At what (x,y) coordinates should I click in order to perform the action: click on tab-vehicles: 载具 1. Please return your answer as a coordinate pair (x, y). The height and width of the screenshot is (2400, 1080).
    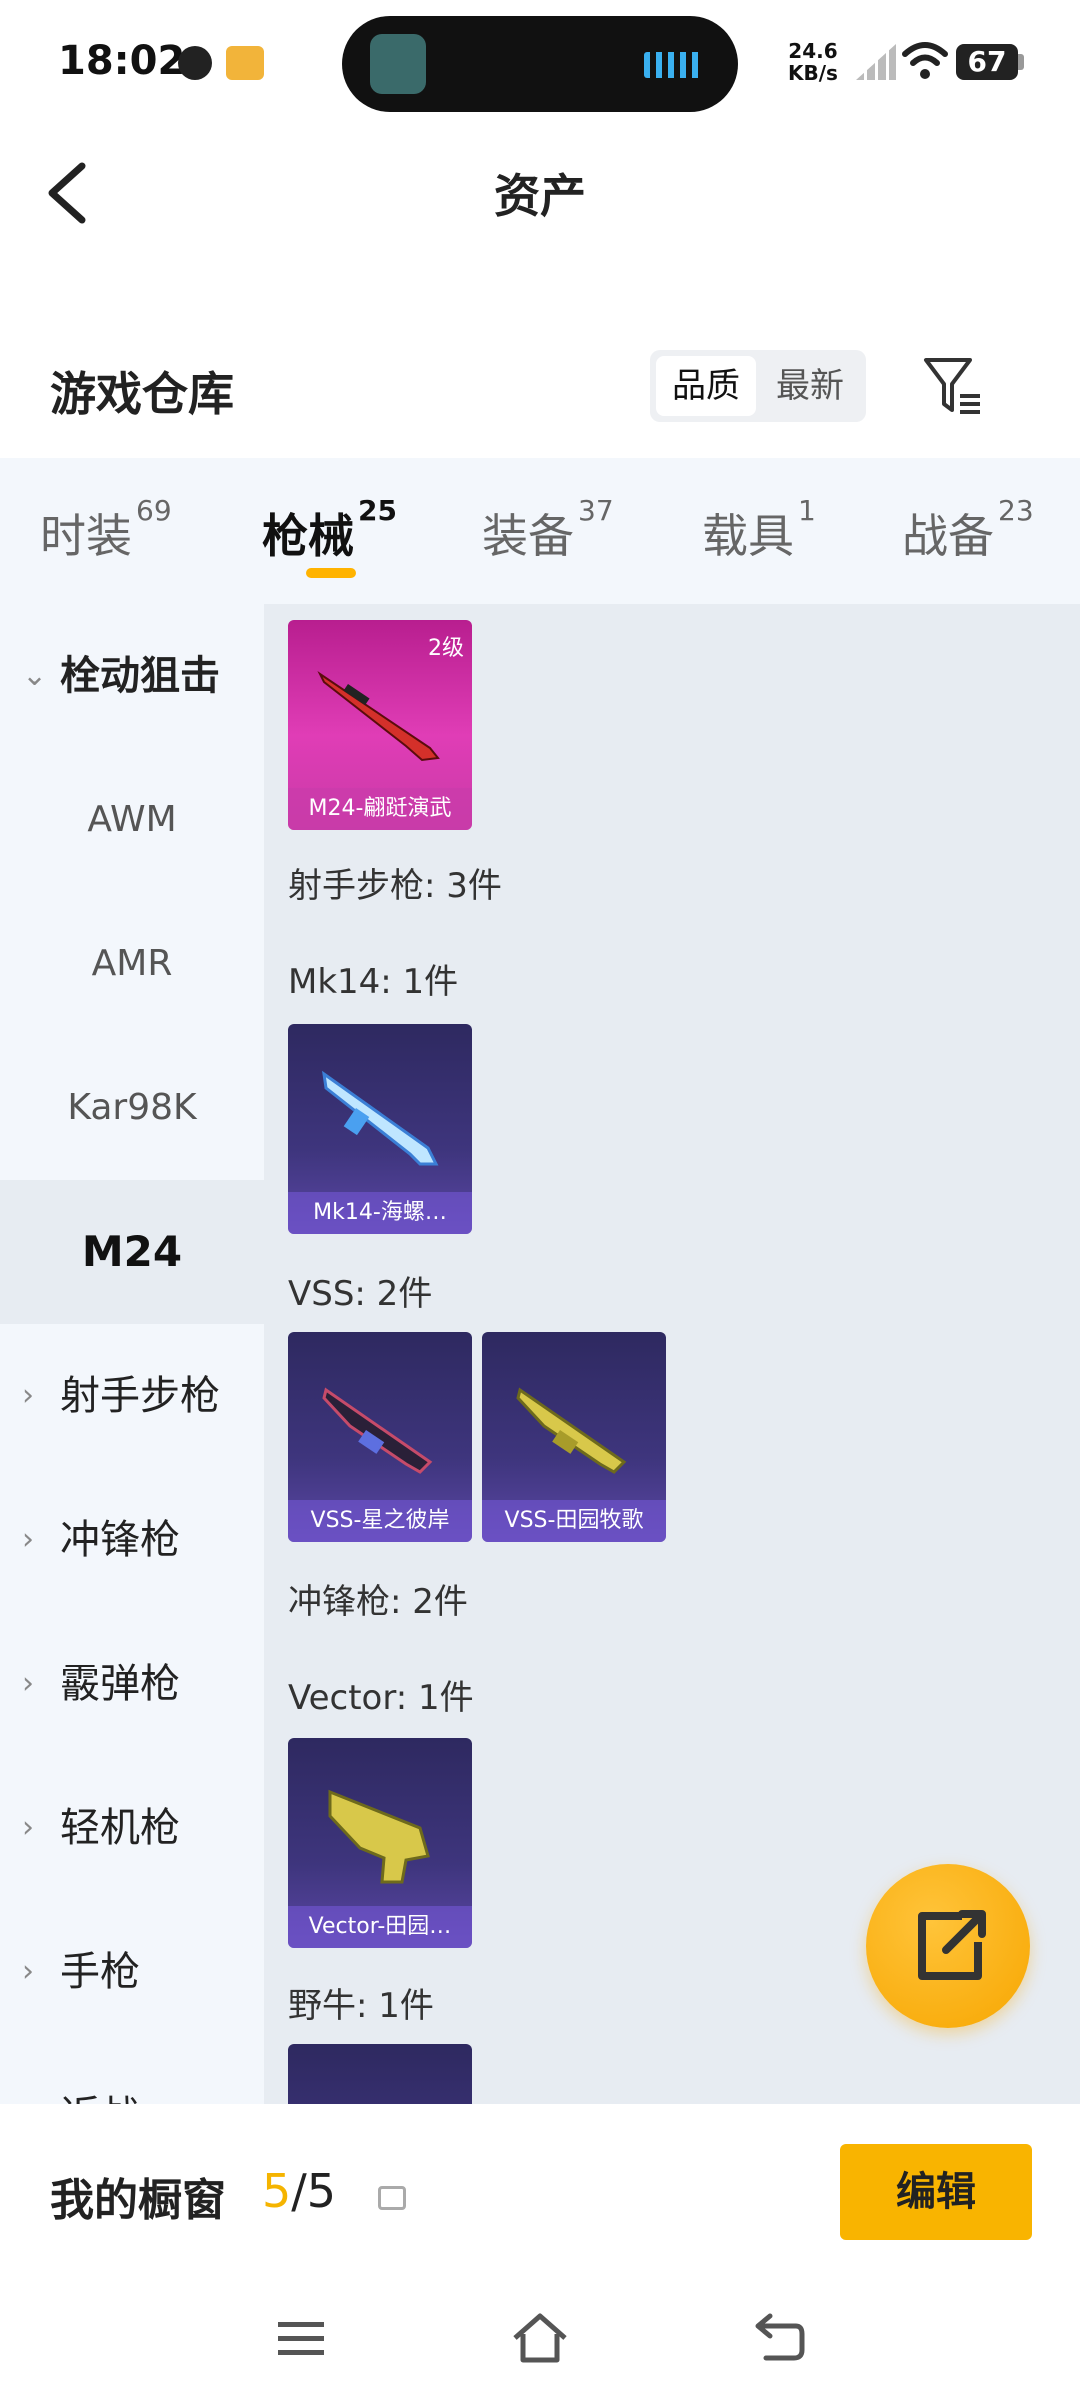
    Looking at the image, I should click on (759, 530).